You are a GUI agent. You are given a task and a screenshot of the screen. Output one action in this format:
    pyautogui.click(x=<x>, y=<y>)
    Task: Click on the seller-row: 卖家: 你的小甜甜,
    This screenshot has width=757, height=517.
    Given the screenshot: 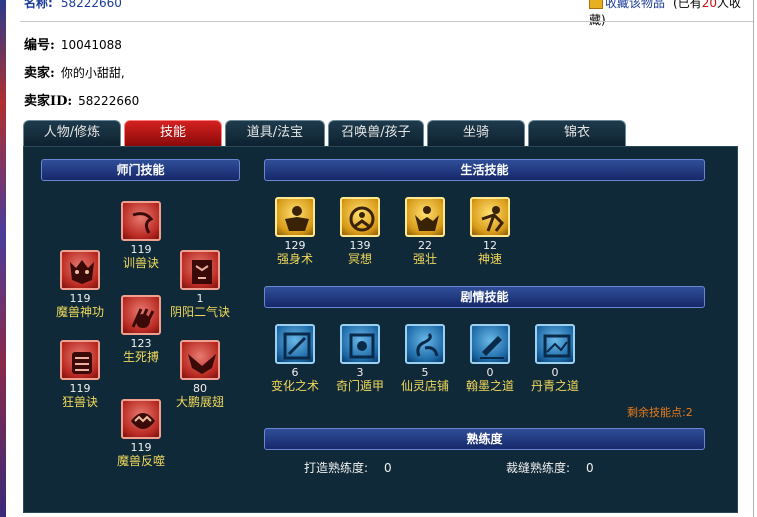 What is the action you would take?
    pyautogui.click(x=74, y=71)
    